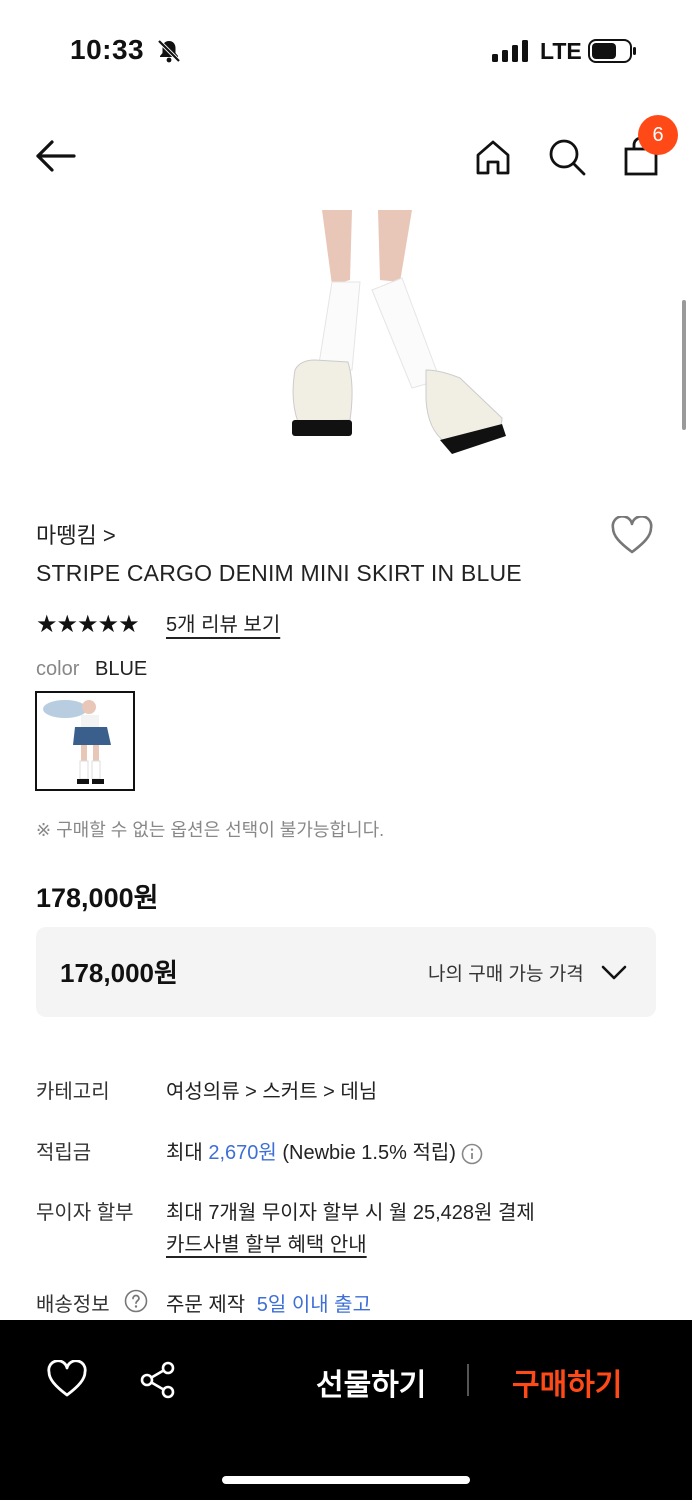 The height and width of the screenshot is (1500, 692). Describe the element at coordinates (385, 335) in the screenshot. I see `product-hero-image` at that location.